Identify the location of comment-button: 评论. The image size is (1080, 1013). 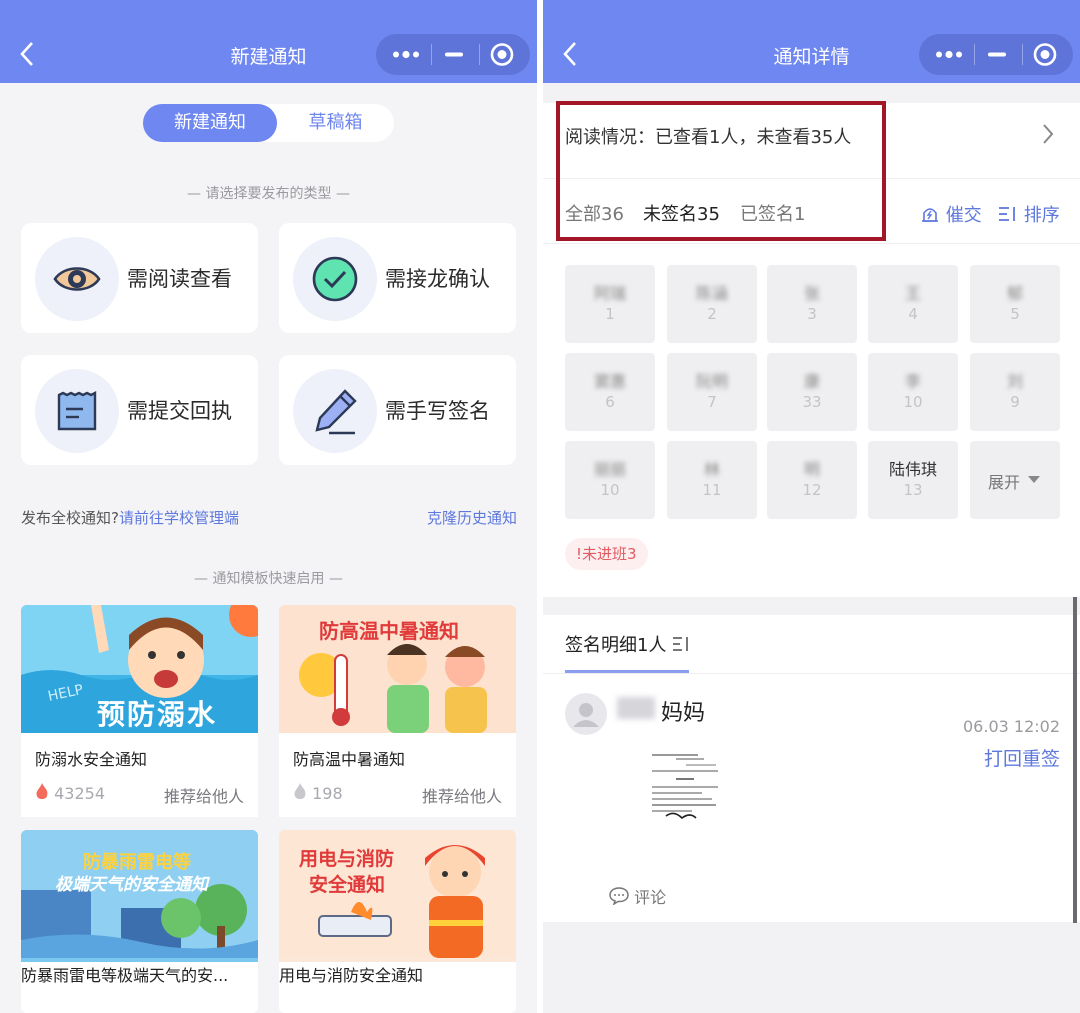
(637, 896).